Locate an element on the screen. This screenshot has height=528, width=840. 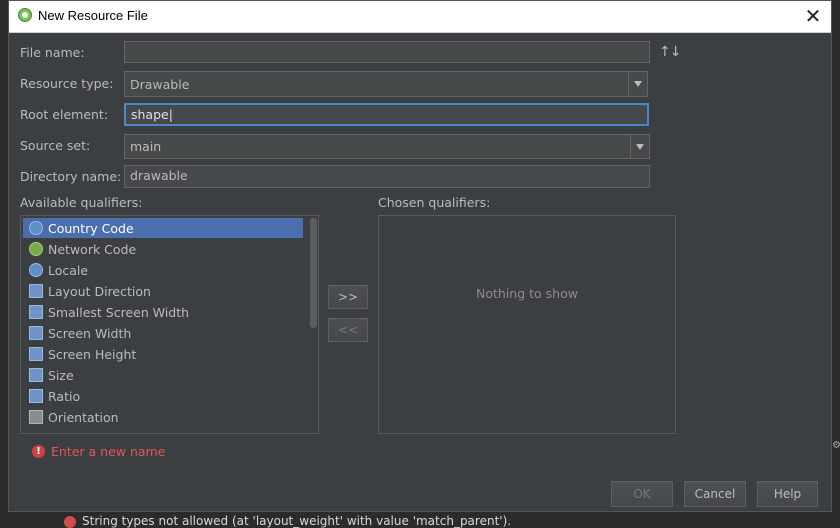
remove-qualifier-button: << is located at coordinates (348, 330).